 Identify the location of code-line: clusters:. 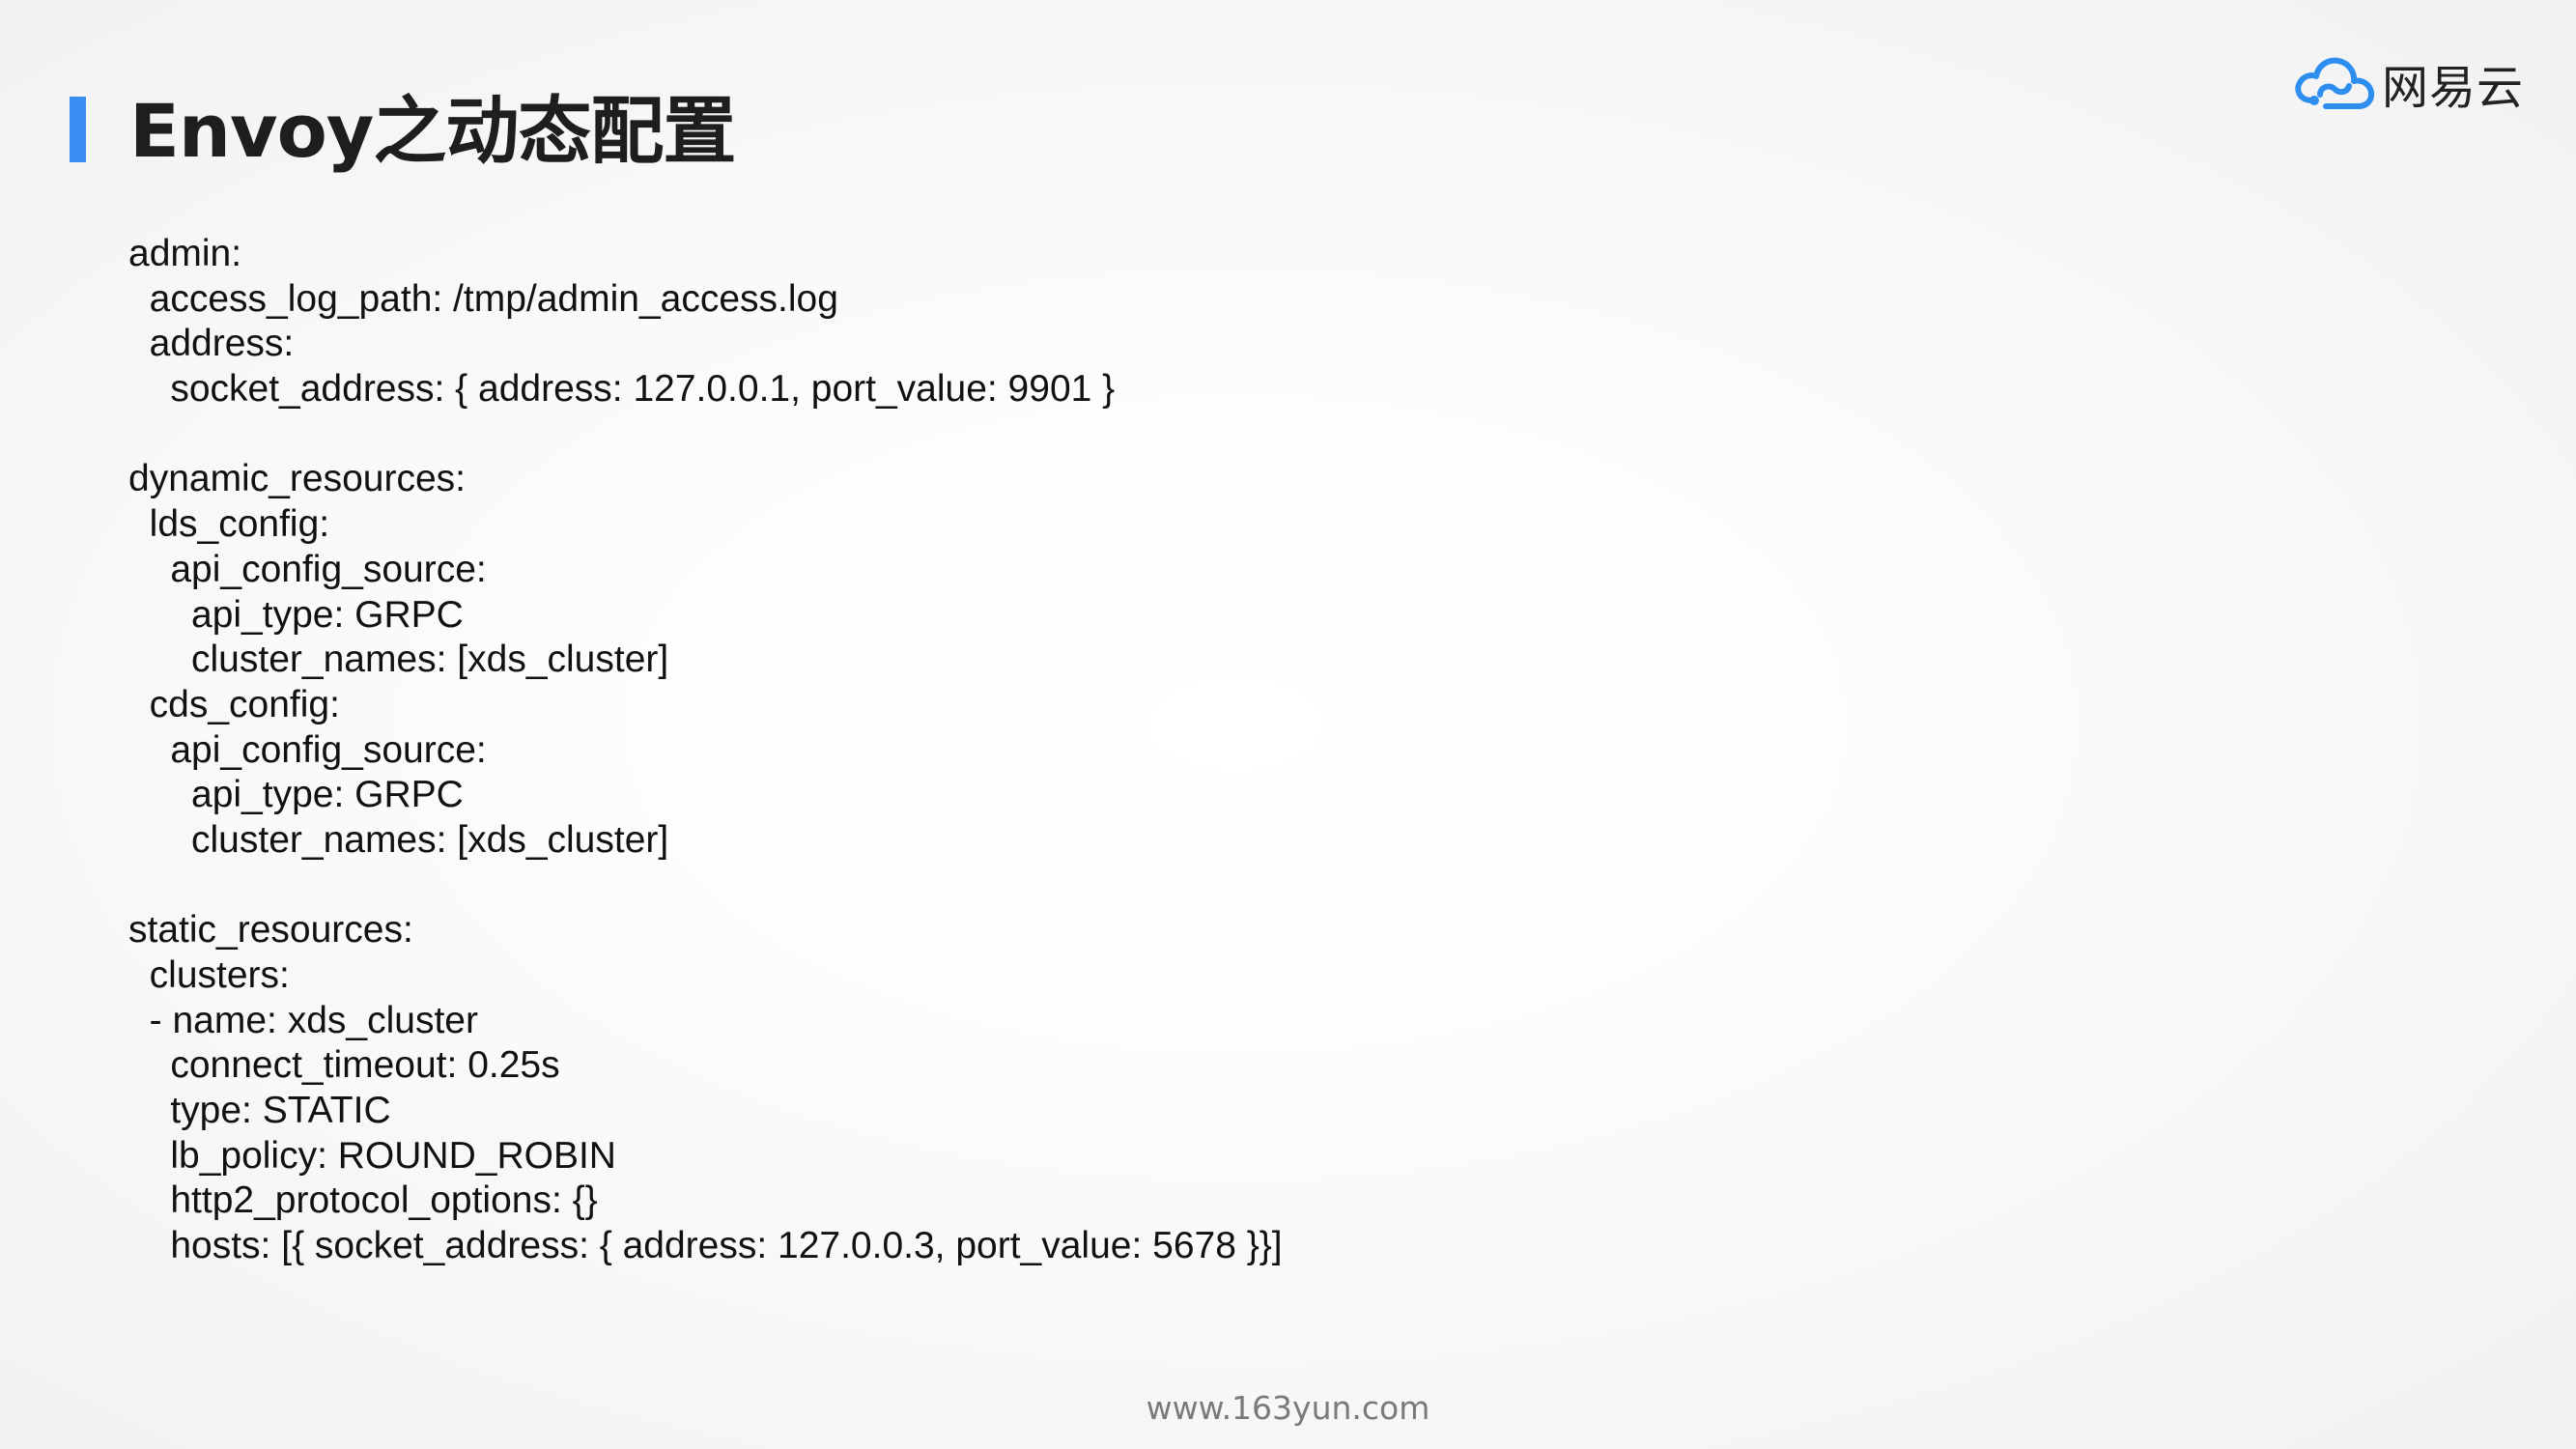
(209, 975).